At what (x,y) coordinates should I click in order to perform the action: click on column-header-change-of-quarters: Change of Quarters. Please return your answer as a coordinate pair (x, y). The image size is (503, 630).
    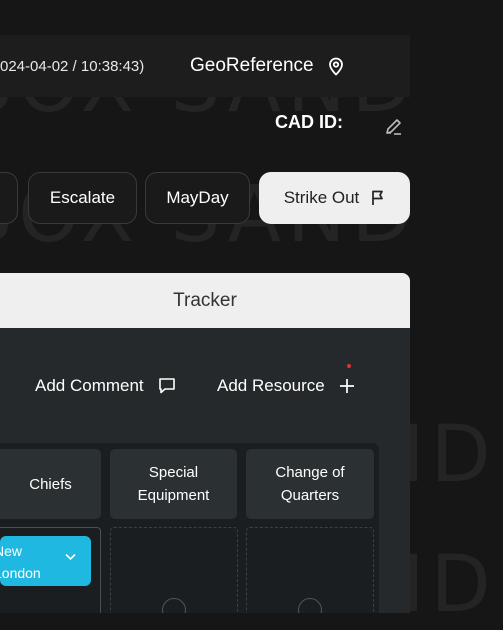
    Looking at the image, I should click on (310, 484).